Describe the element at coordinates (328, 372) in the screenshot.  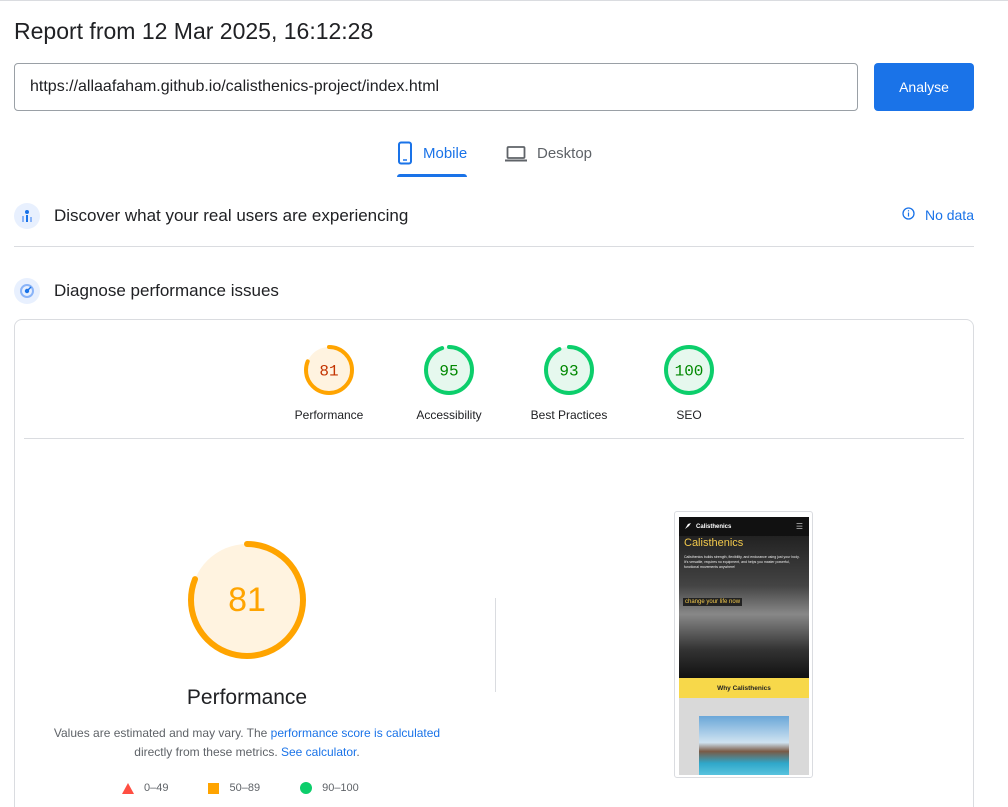
I see `gauge-performance-value: 81` at that location.